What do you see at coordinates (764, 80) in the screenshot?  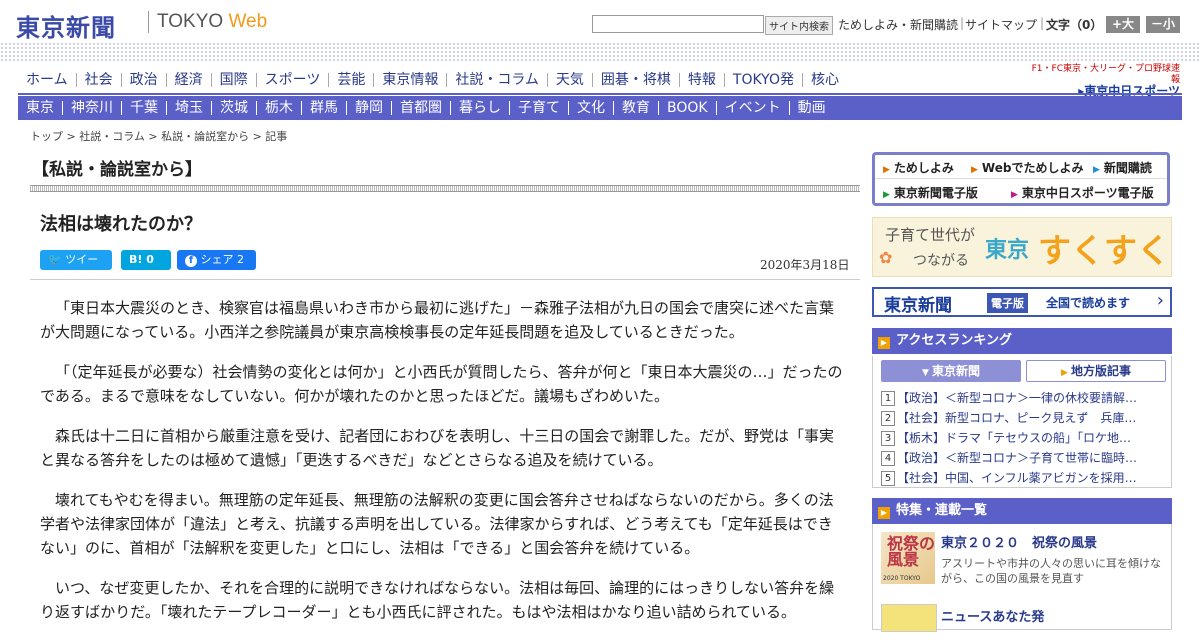 I see `nav-item-tokyo-hatsu: TOKYO発` at bounding box center [764, 80].